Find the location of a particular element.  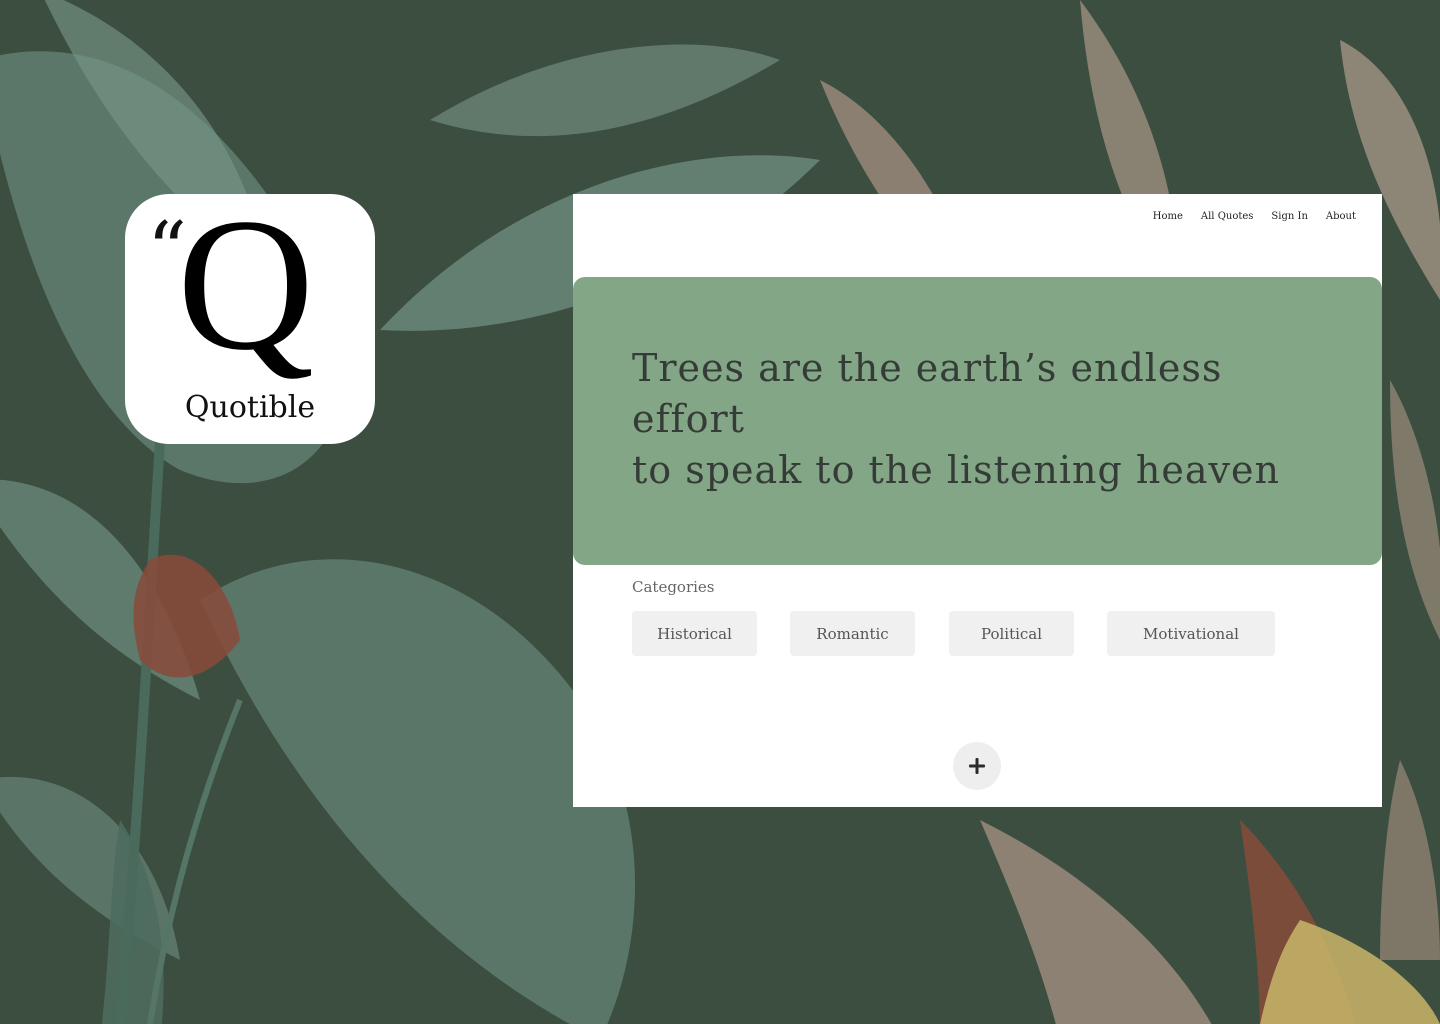

categories-heading: Categories is located at coordinates (673, 587).